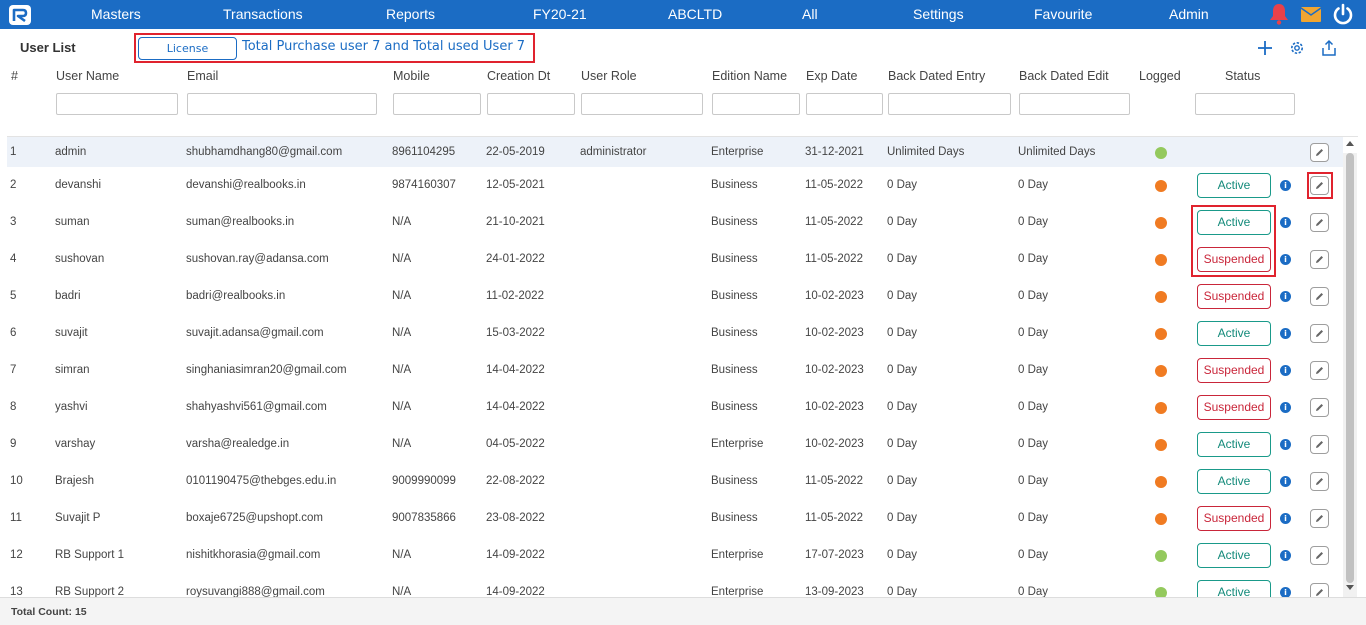 The width and height of the screenshot is (1366, 625). What do you see at coordinates (831, 76) in the screenshot?
I see `header-exp-date: Exp Date` at bounding box center [831, 76].